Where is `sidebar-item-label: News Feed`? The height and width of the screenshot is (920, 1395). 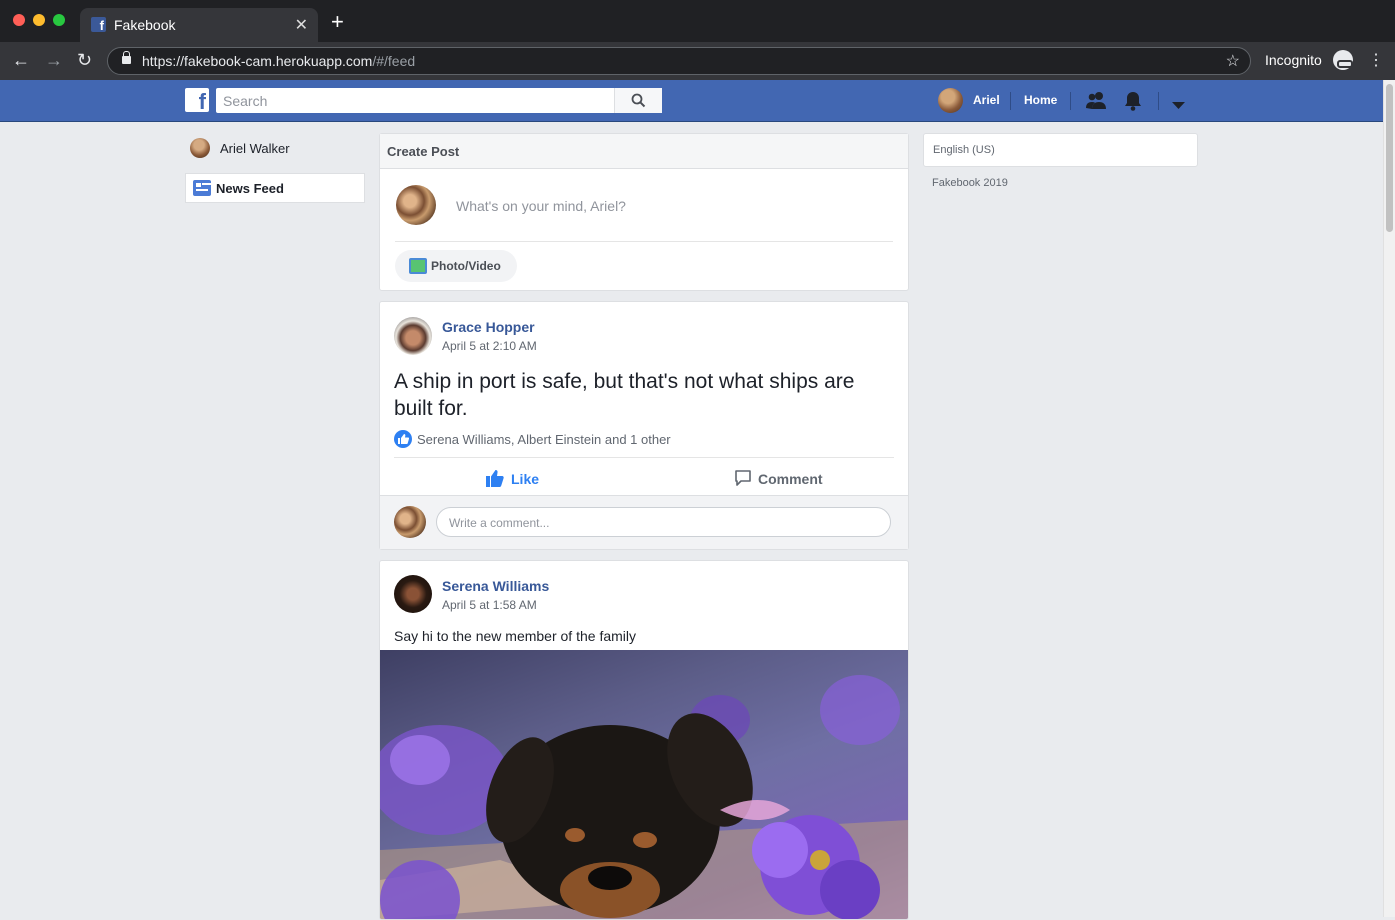
sidebar-item-label: News Feed is located at coordinates (250, 188).